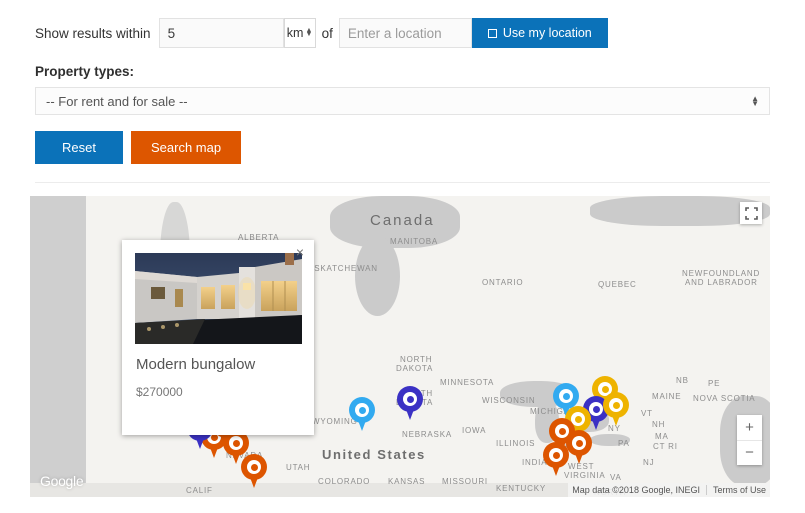 The image size is (805, 513). I want to click on listing-photo, so click(218, 298).